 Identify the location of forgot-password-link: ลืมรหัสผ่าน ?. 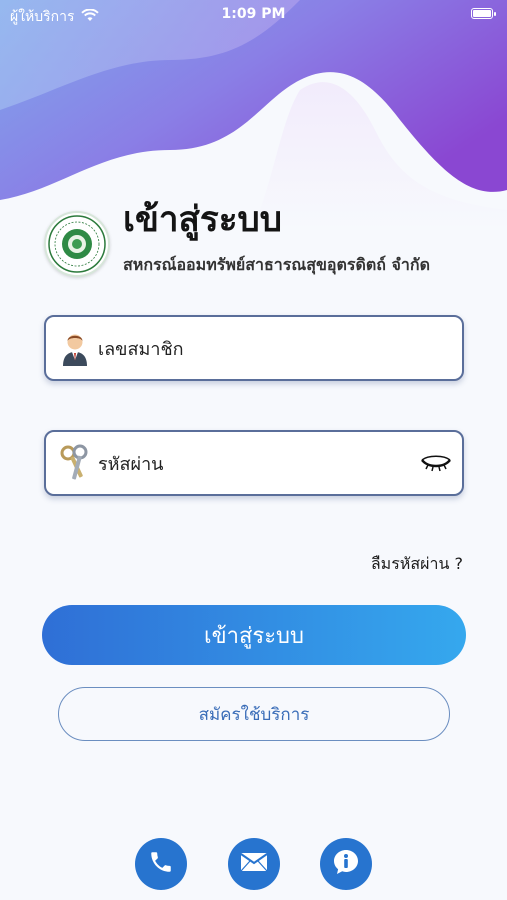
(417, 564).